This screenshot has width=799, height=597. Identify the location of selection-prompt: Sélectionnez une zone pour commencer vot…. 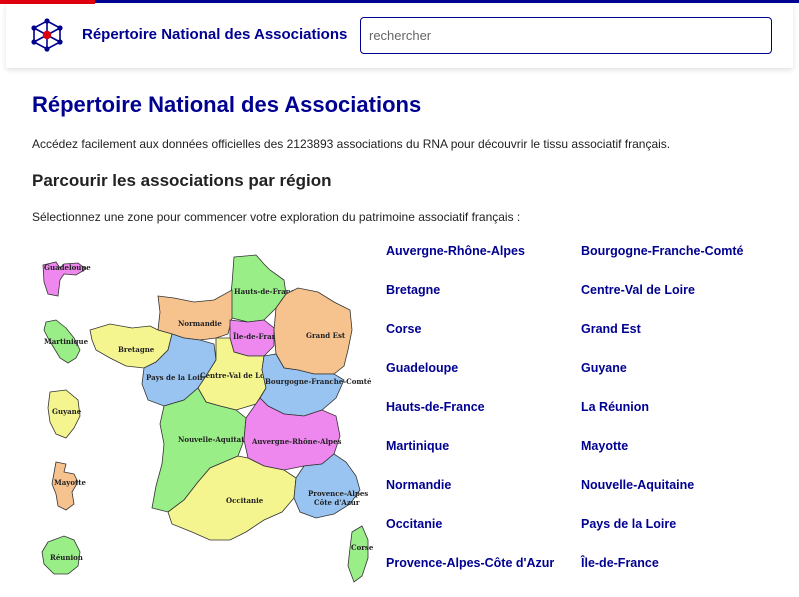
(276, 217).